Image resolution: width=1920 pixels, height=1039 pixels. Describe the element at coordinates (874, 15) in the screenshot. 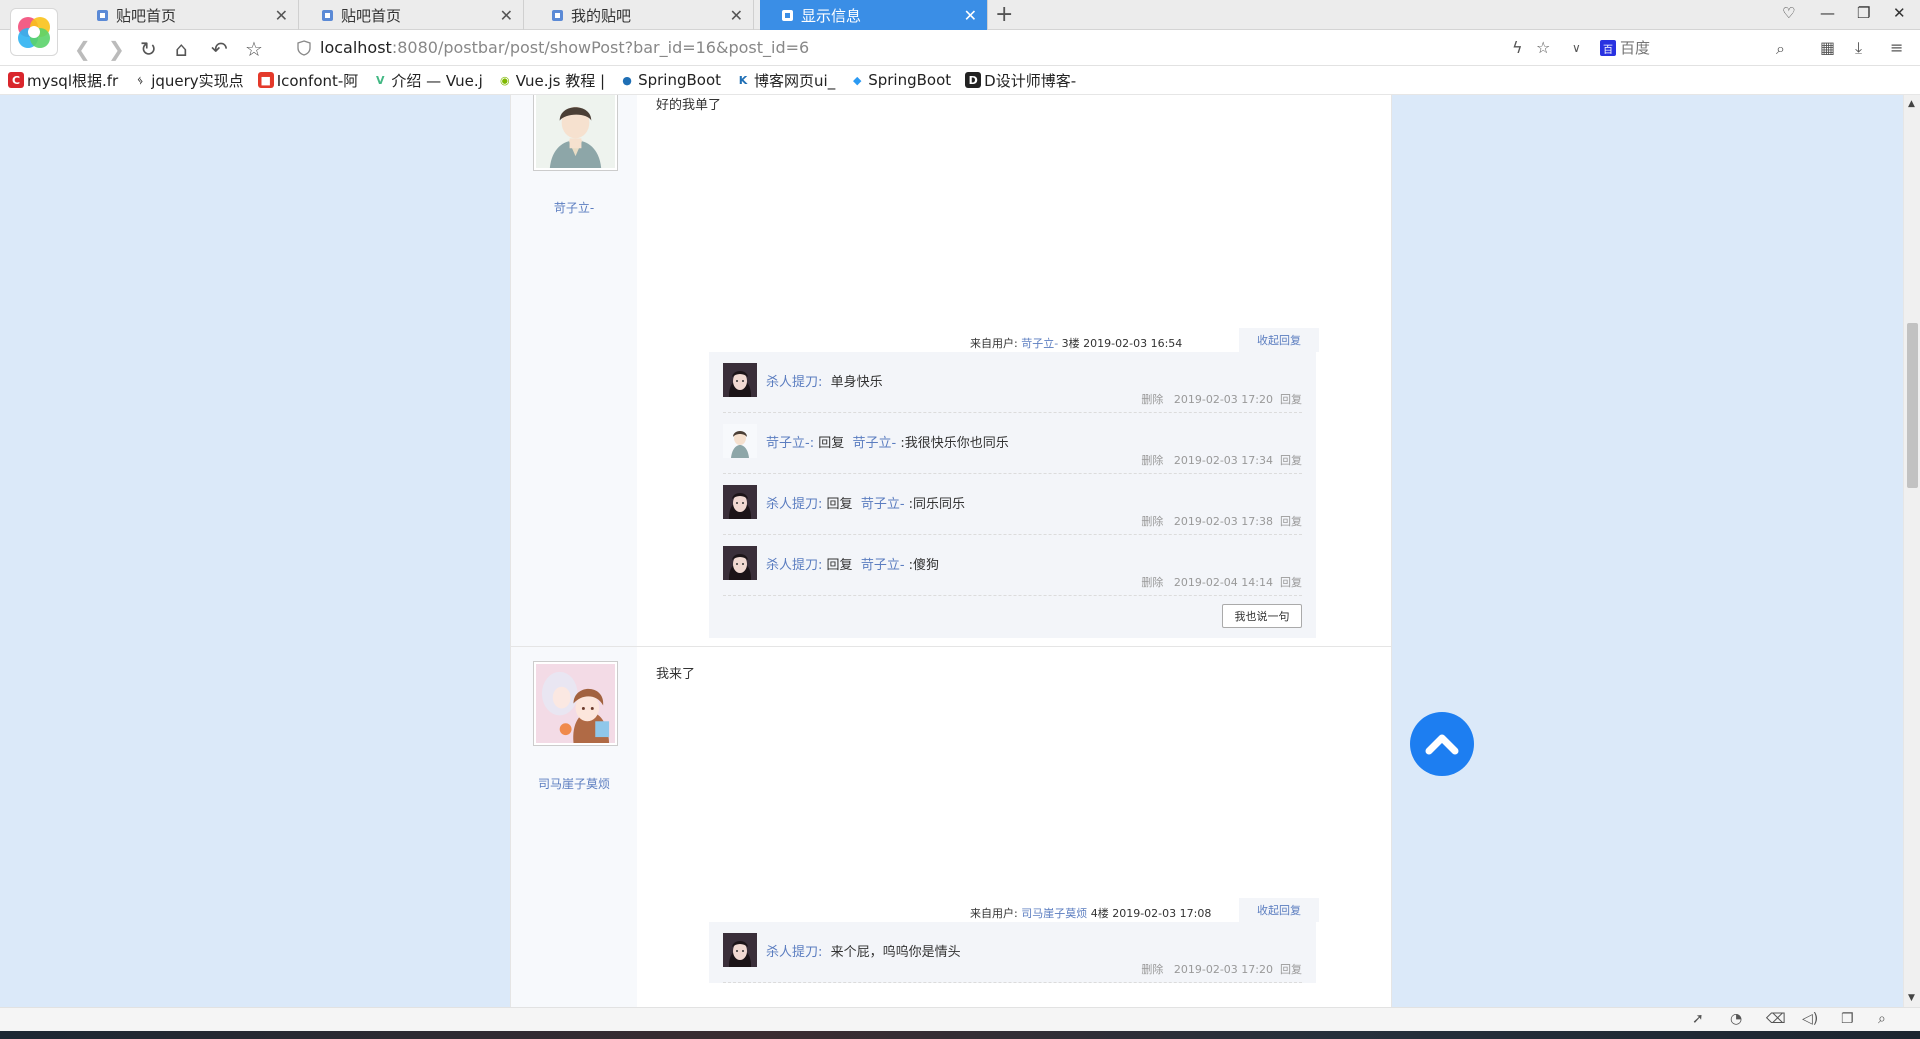

I see `tab-show-info: 显示信息 ✕` at that location.